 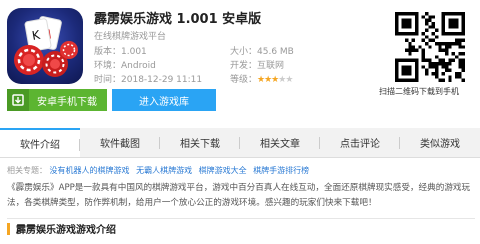 What do you see at coordinates (244, 80) in the screenshot?
I see `rating-label: 等级：` at bounding box center [244, 80].